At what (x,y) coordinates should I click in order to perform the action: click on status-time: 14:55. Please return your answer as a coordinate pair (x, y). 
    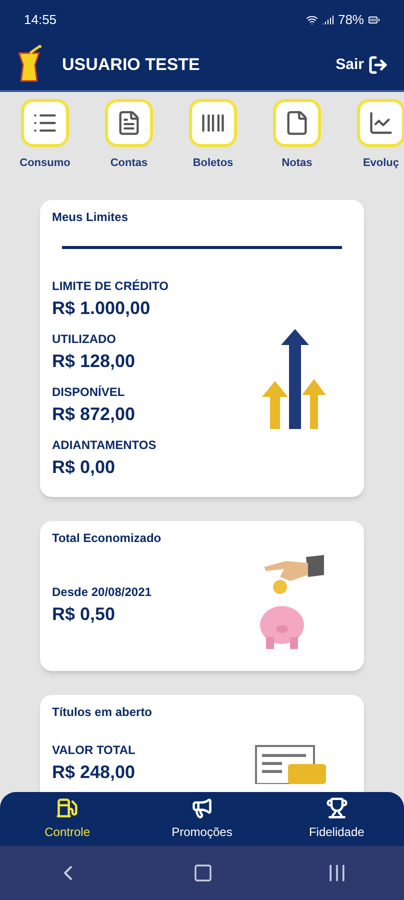
    Looking at the image, I should click on (40, 20).